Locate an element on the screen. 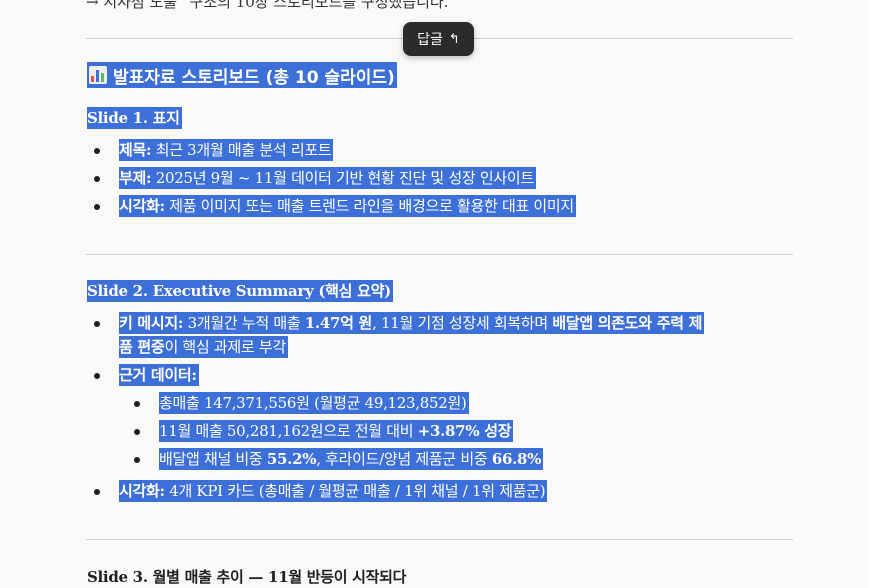 This screenshot has width=869, height=588. storyboard-heading: 발표자료 스토리보드 (총 10 슬라이드) is located at coordinates (242, 75).